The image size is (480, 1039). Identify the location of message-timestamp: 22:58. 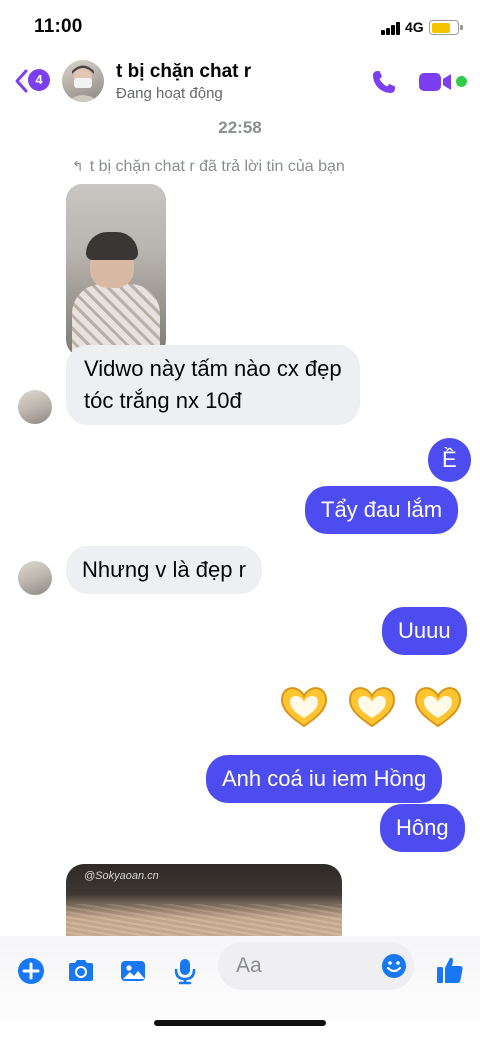
(240, 127).